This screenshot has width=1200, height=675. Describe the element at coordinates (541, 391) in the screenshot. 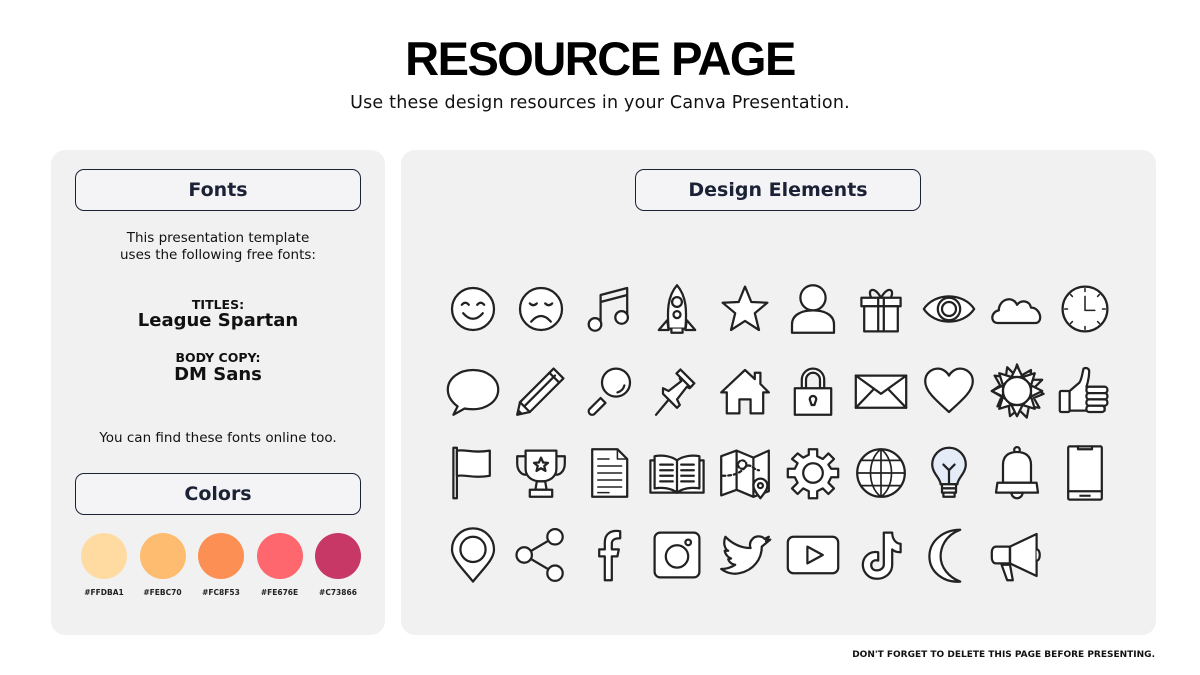

I see `pencil-icon` at that location.